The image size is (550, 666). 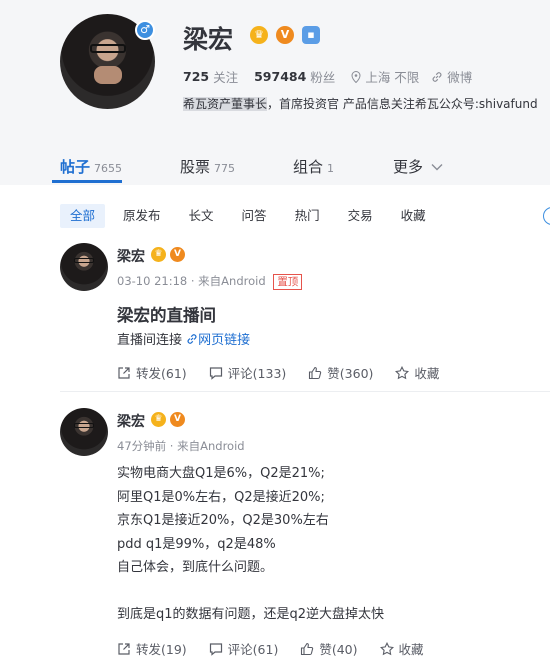 What do you see at coordinates (161, 649) in the screenshot?
I see `repost-label: 转发(19)` at bounding box center [161, 649].